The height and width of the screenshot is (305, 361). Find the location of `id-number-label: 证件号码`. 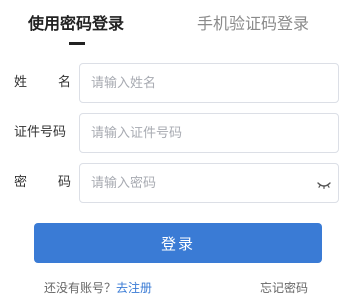

id-number-label: 证件号码 is located at coordinates (40, 132).